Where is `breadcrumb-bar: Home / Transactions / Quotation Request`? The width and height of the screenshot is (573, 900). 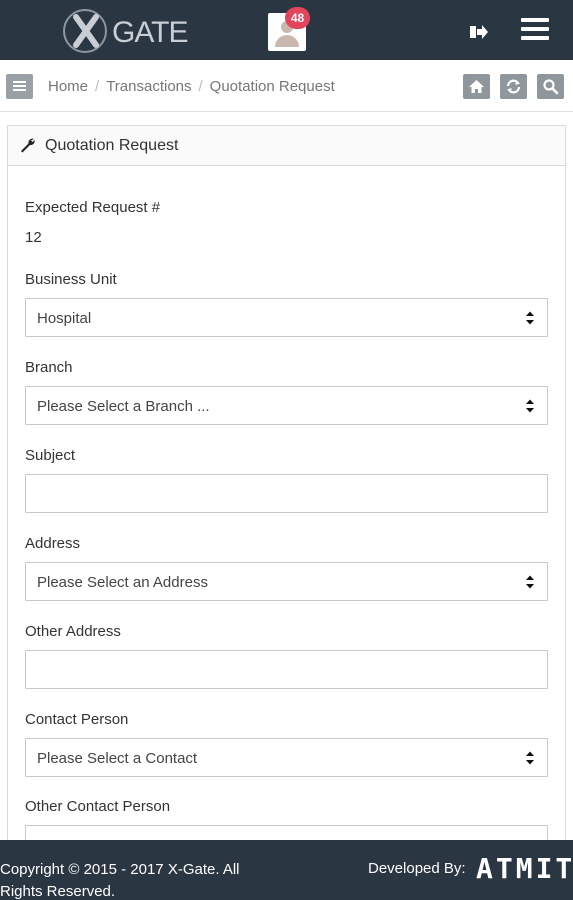
breadcrumb-bar: Home / Transactions / Quotation Request is located at coordinates (286, 86).